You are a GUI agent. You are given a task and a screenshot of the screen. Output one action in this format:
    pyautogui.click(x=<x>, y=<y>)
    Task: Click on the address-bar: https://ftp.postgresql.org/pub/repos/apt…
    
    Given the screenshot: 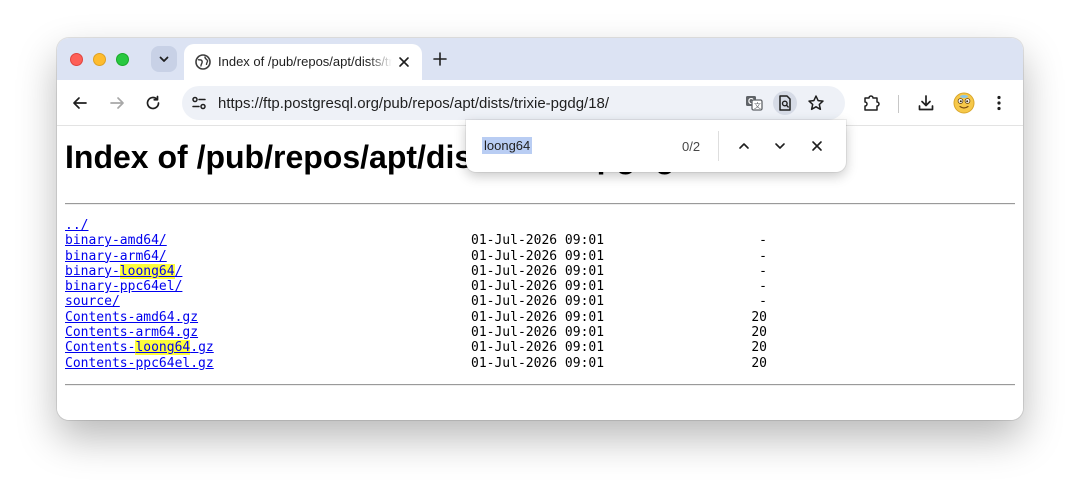 What is the action you would take?
    pyautogui.click(x=513, y=103)
    